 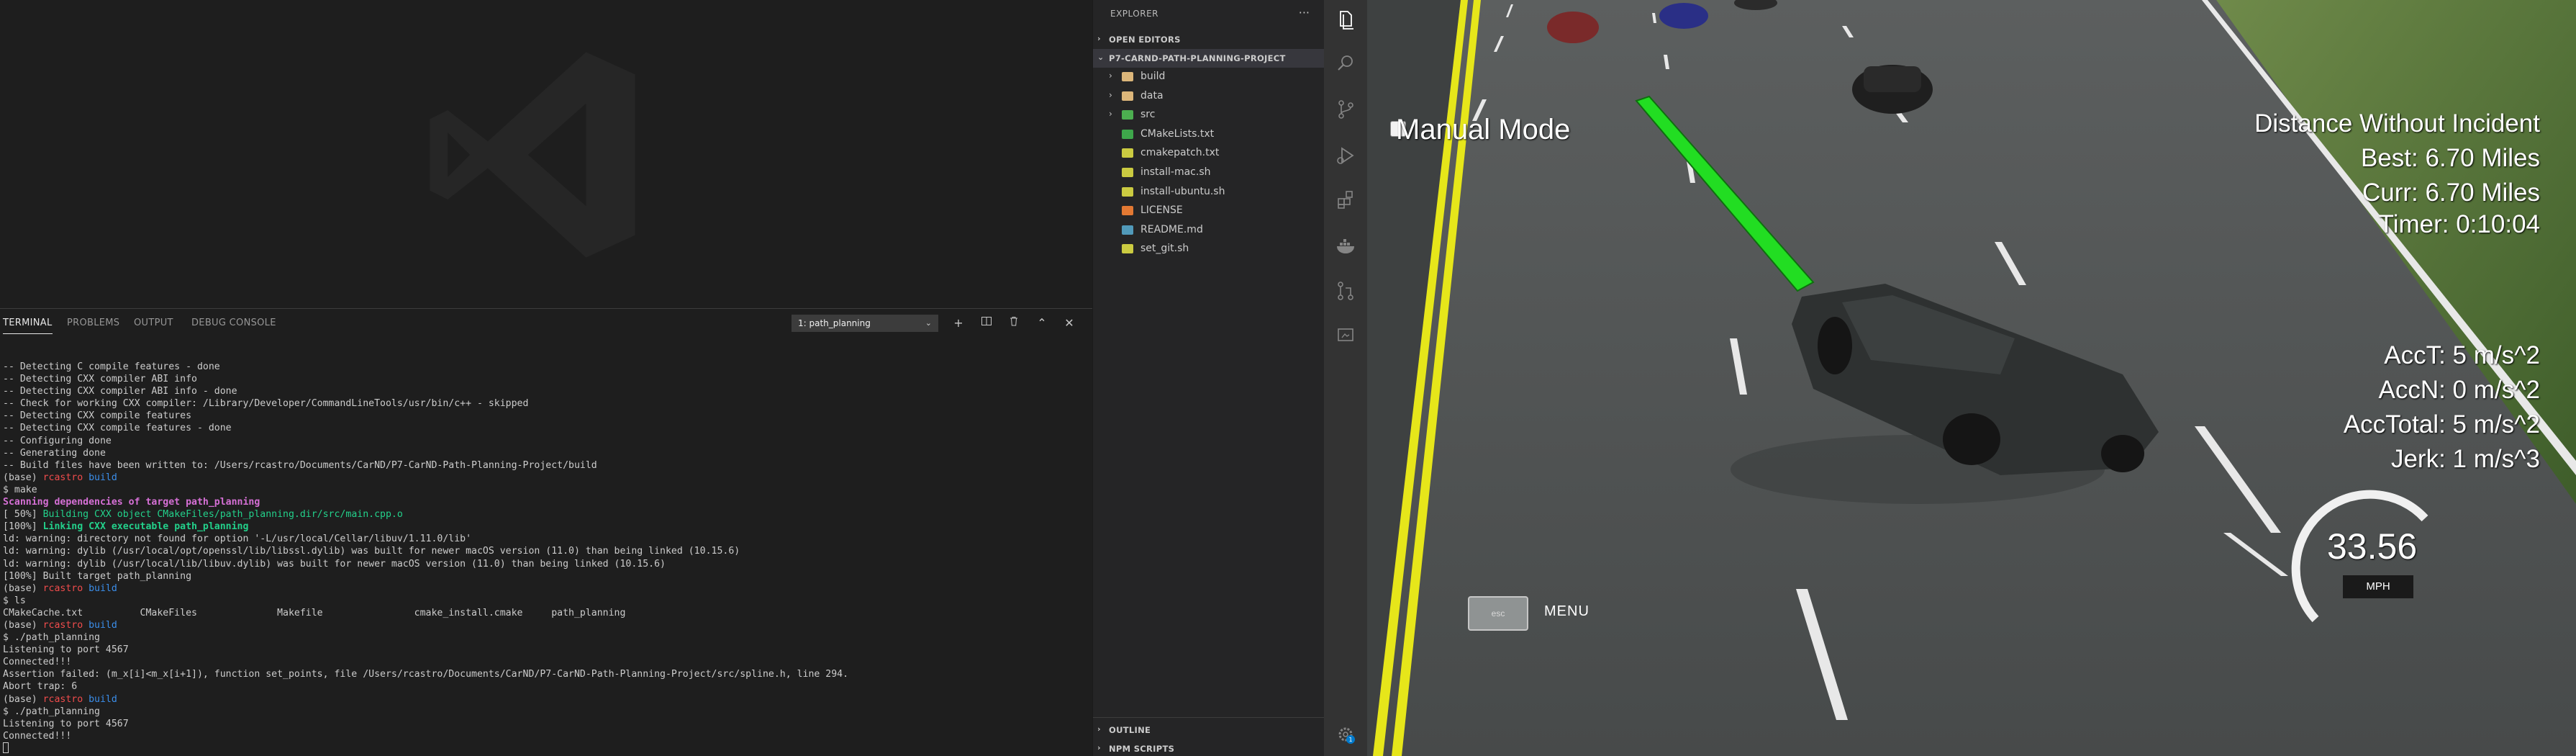 What do you see at coordinates (1127, 230) in the screenshot?
I see `markdown-icon` at bounding box center [1127, 230].